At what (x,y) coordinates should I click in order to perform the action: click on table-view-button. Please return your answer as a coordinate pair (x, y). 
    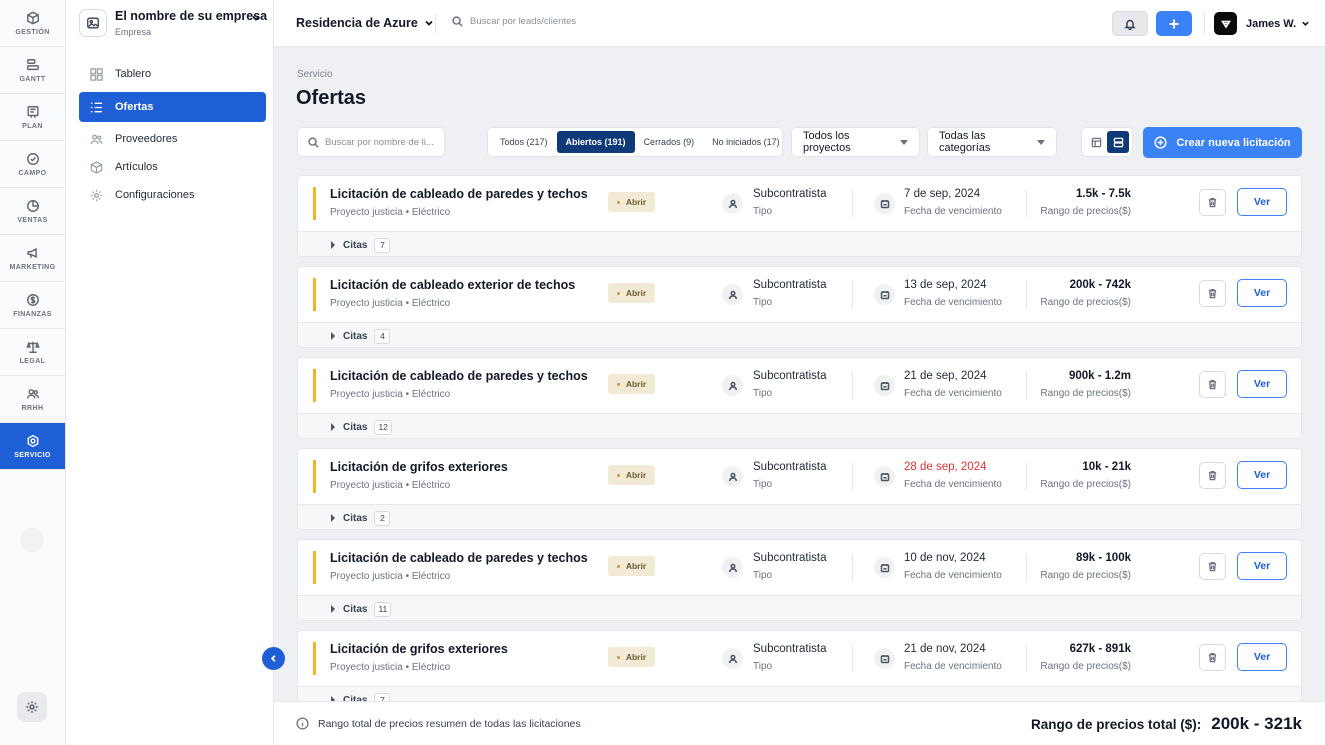
    Looking at the image, I should click on (1096, 142).